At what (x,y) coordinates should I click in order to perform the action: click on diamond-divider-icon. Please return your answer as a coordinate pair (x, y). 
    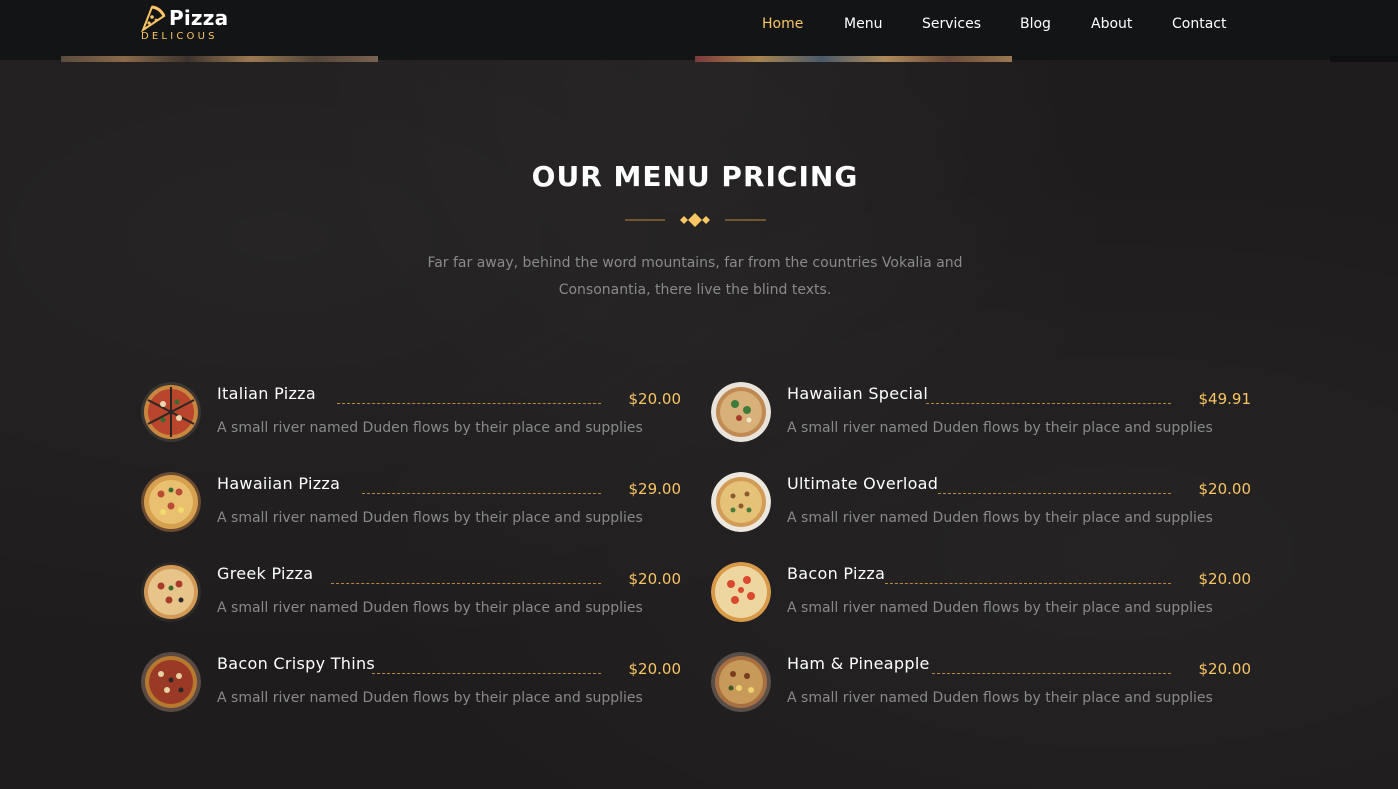
    Looking at the image, I should click on (695, 220).